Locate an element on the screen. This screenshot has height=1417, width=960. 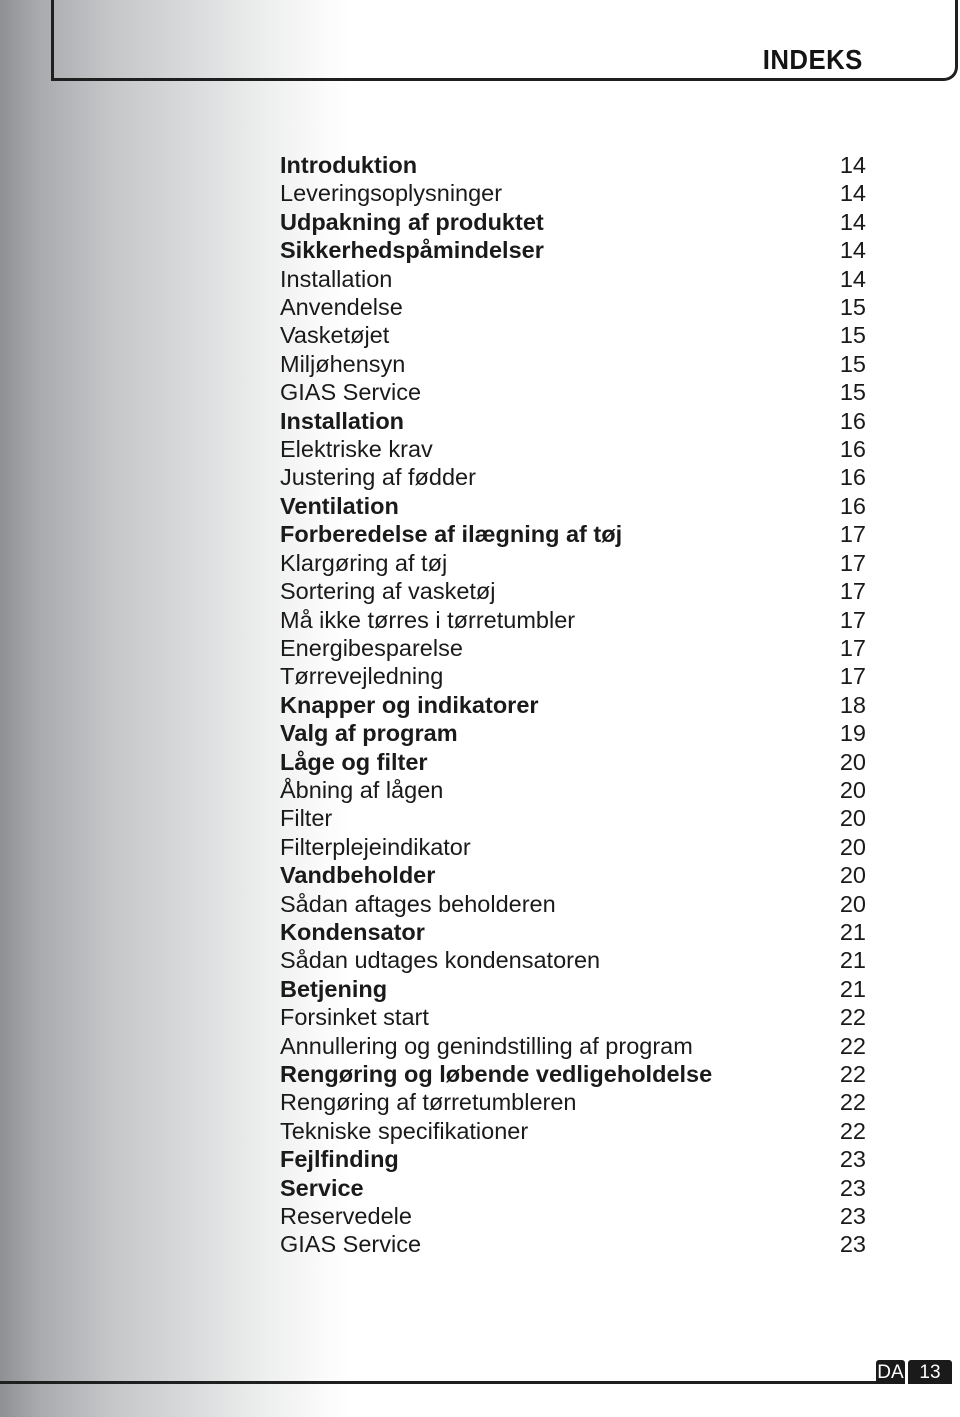
toc-entry-label: Betjening is located at coordinates (334, 988).